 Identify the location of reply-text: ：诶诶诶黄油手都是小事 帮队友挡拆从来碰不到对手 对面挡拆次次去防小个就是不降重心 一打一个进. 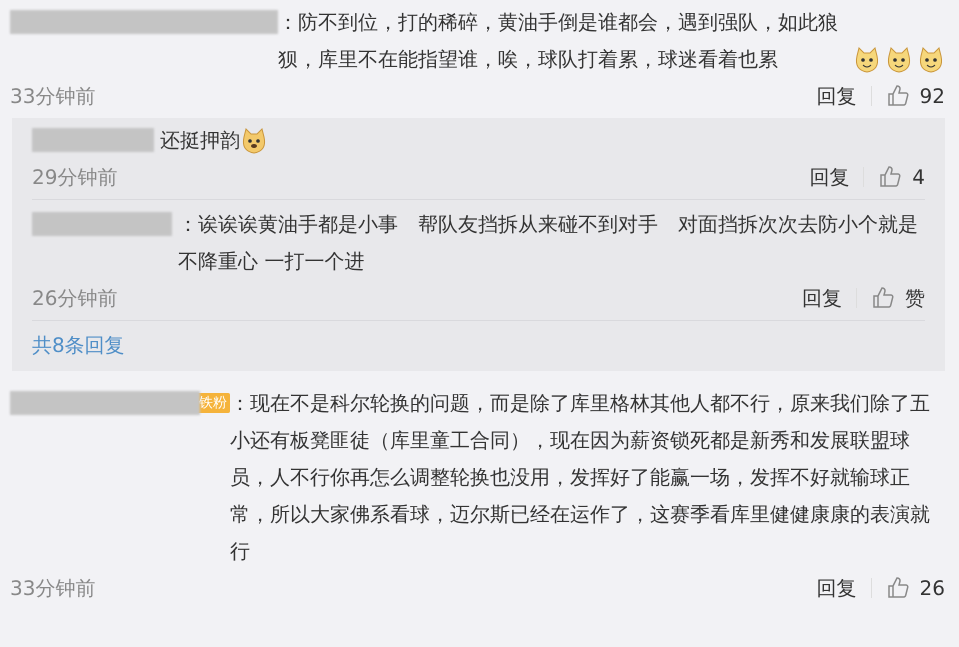
(548, 243).